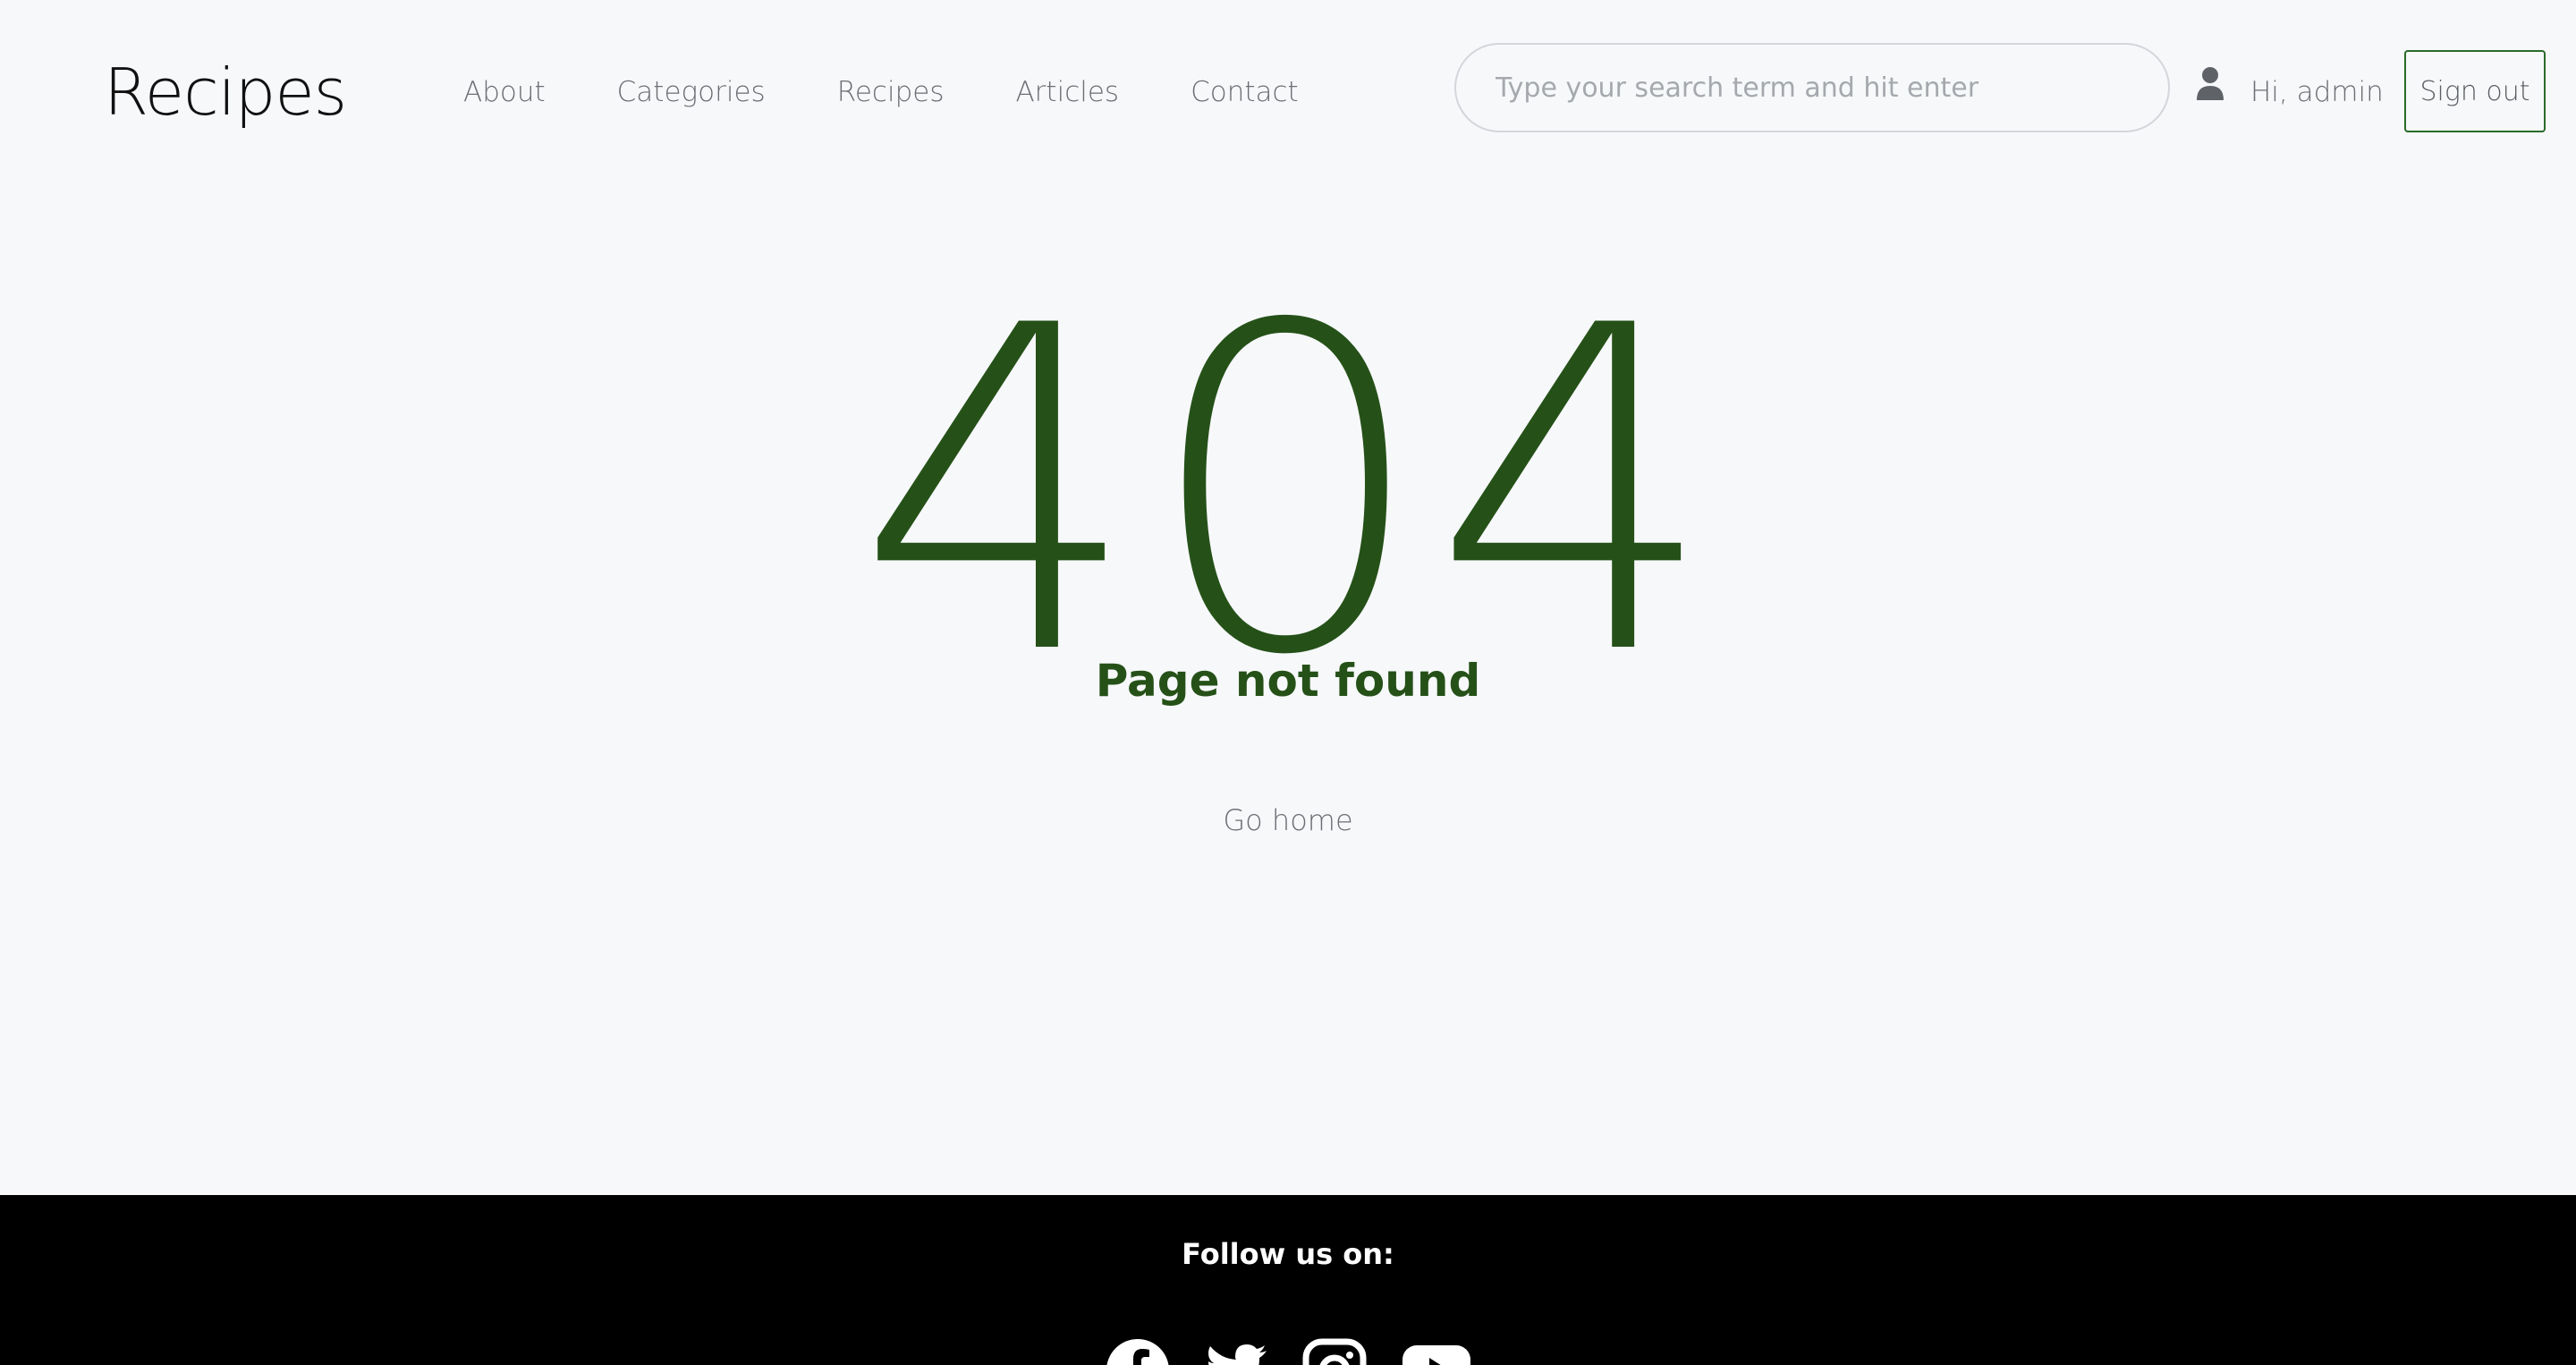 This screenshot has width=2576, height=1365. What do you see at coordinates (504, 92) in the screenshot?
I see `nav-link-about: About` at bounding box center [504, 92].